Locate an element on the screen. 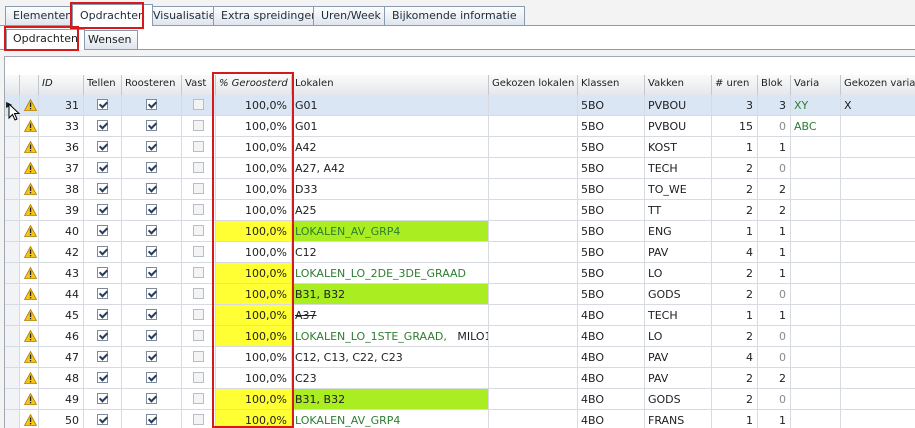 The width and height of the screenshot is (915, 428). table-row: 44 100,0% B31, B32 5BO GODS 2 0 is located at coordinates (460, 294).